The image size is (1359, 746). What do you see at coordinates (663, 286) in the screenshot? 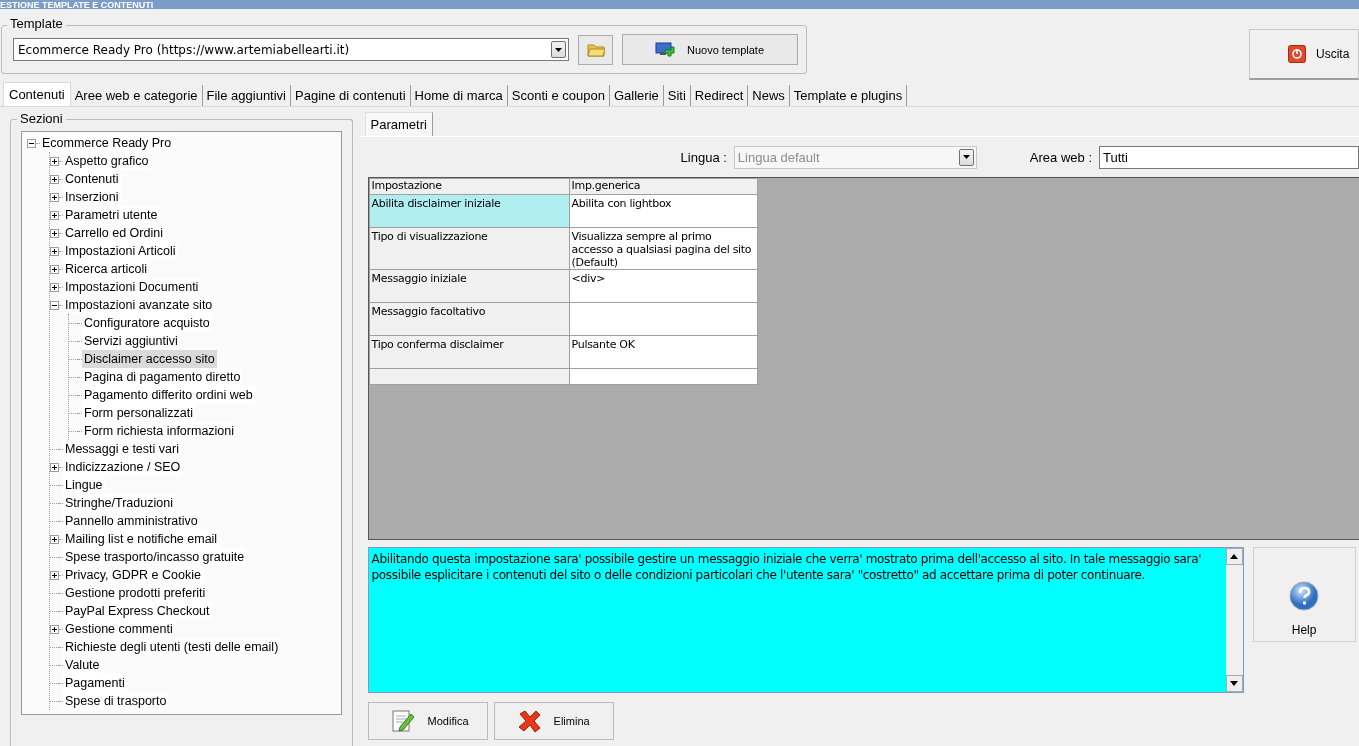
I see `table-cell: <div>` at bounding box center [663, 286].